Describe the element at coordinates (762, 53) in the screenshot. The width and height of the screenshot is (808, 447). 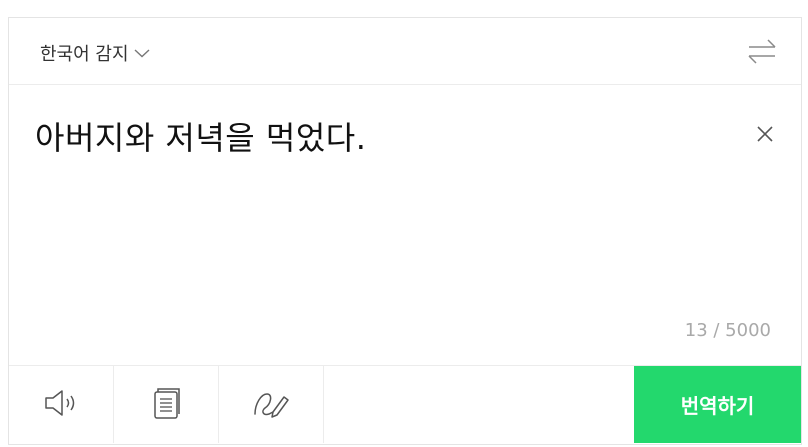
I see `swap-languages-icon` at that location.